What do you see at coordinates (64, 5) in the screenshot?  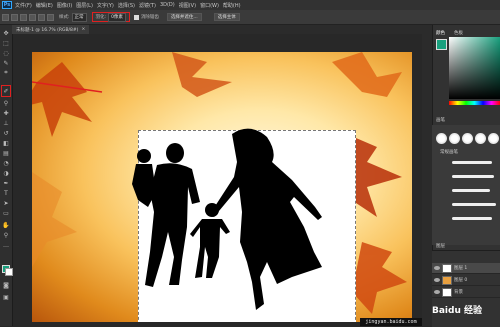 I see `menu-image: 图像(I)` at bounding box center [64, 5].